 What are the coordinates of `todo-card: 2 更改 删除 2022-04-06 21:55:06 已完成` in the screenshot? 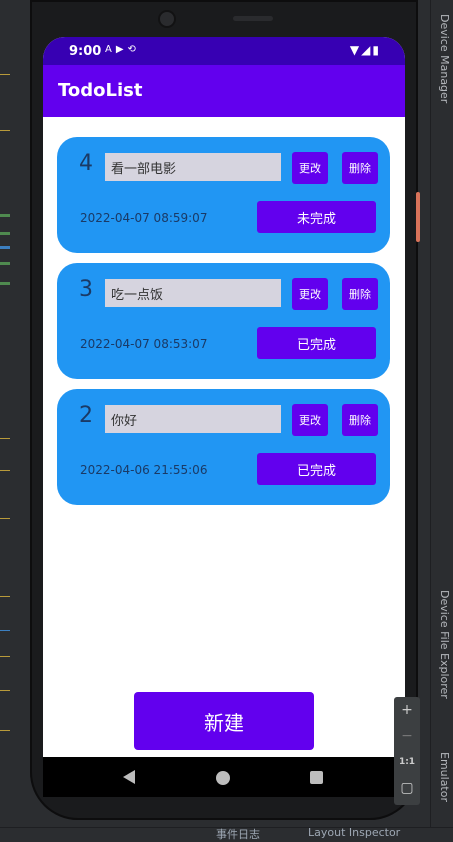 It's located at (223, 447).